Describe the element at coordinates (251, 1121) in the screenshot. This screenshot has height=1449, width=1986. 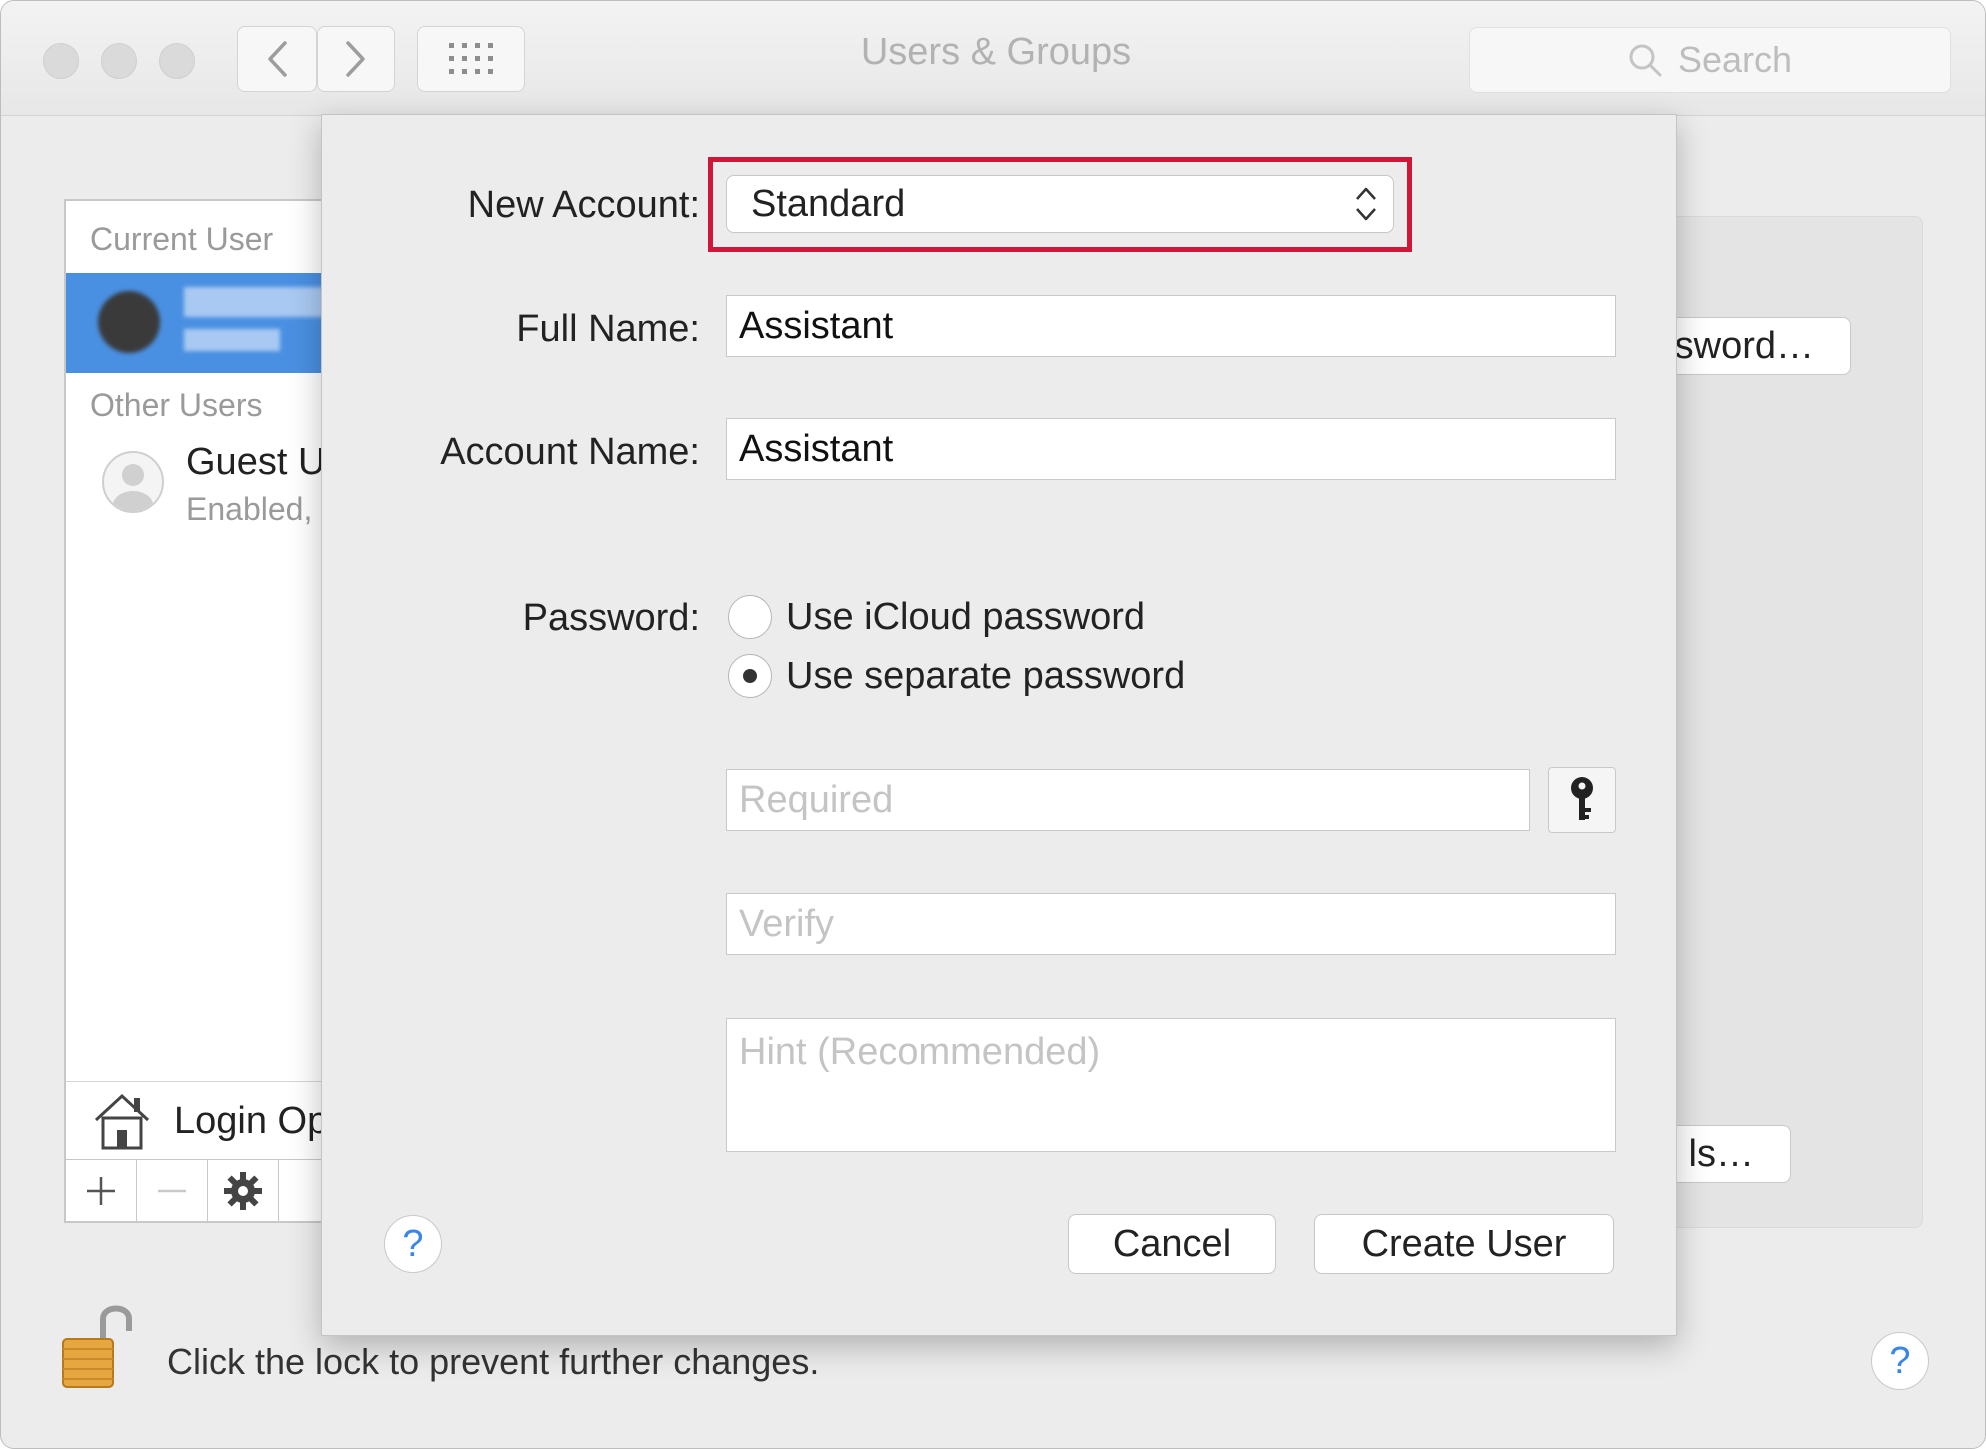
I see `login-options-label: Login Op` at that location.